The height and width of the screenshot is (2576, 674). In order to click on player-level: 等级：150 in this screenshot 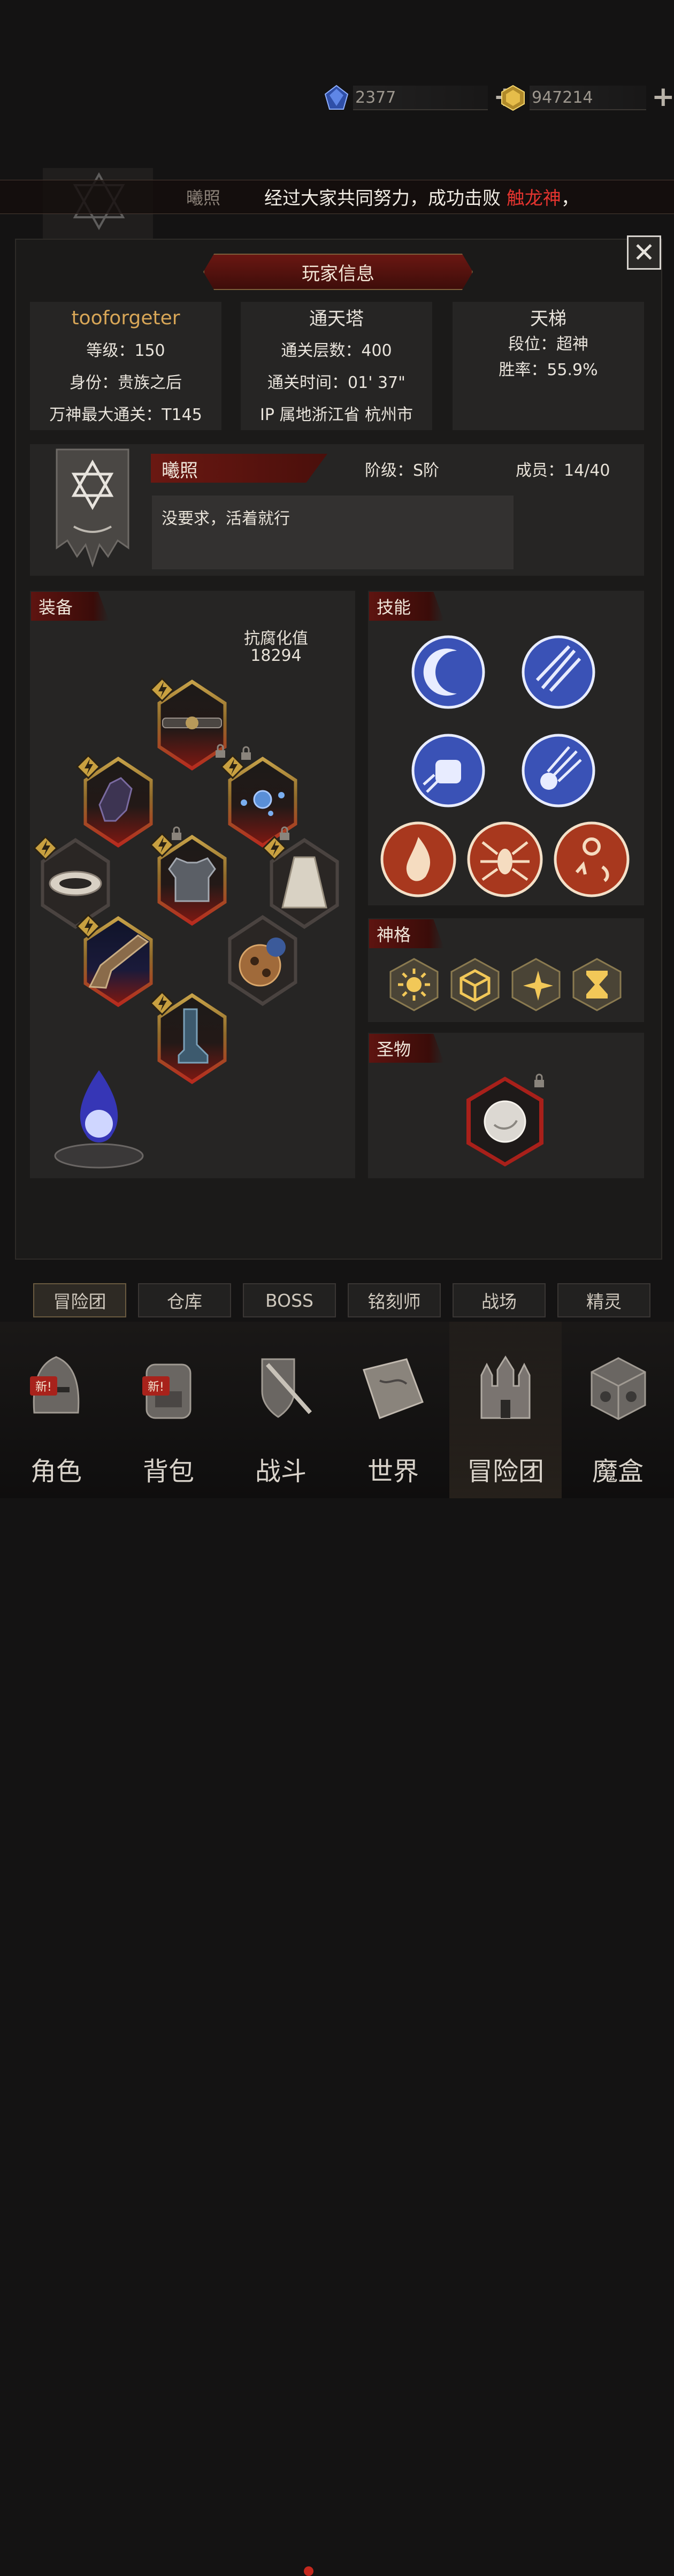, I will do `click(125, 350)`.